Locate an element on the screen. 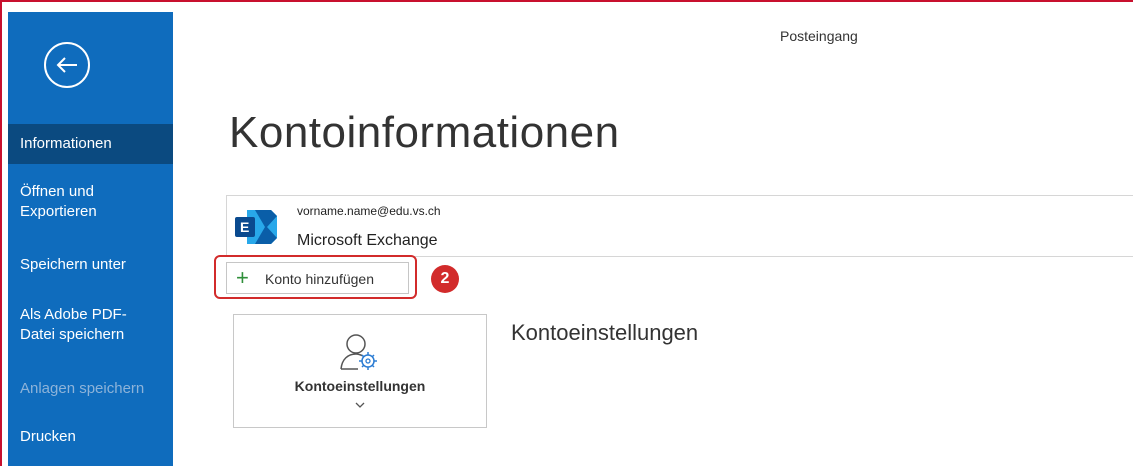 The width and height of the screenshot is (1133, 466). sidebar-item-informationen: Informationen is located at coordinates (90, 144).